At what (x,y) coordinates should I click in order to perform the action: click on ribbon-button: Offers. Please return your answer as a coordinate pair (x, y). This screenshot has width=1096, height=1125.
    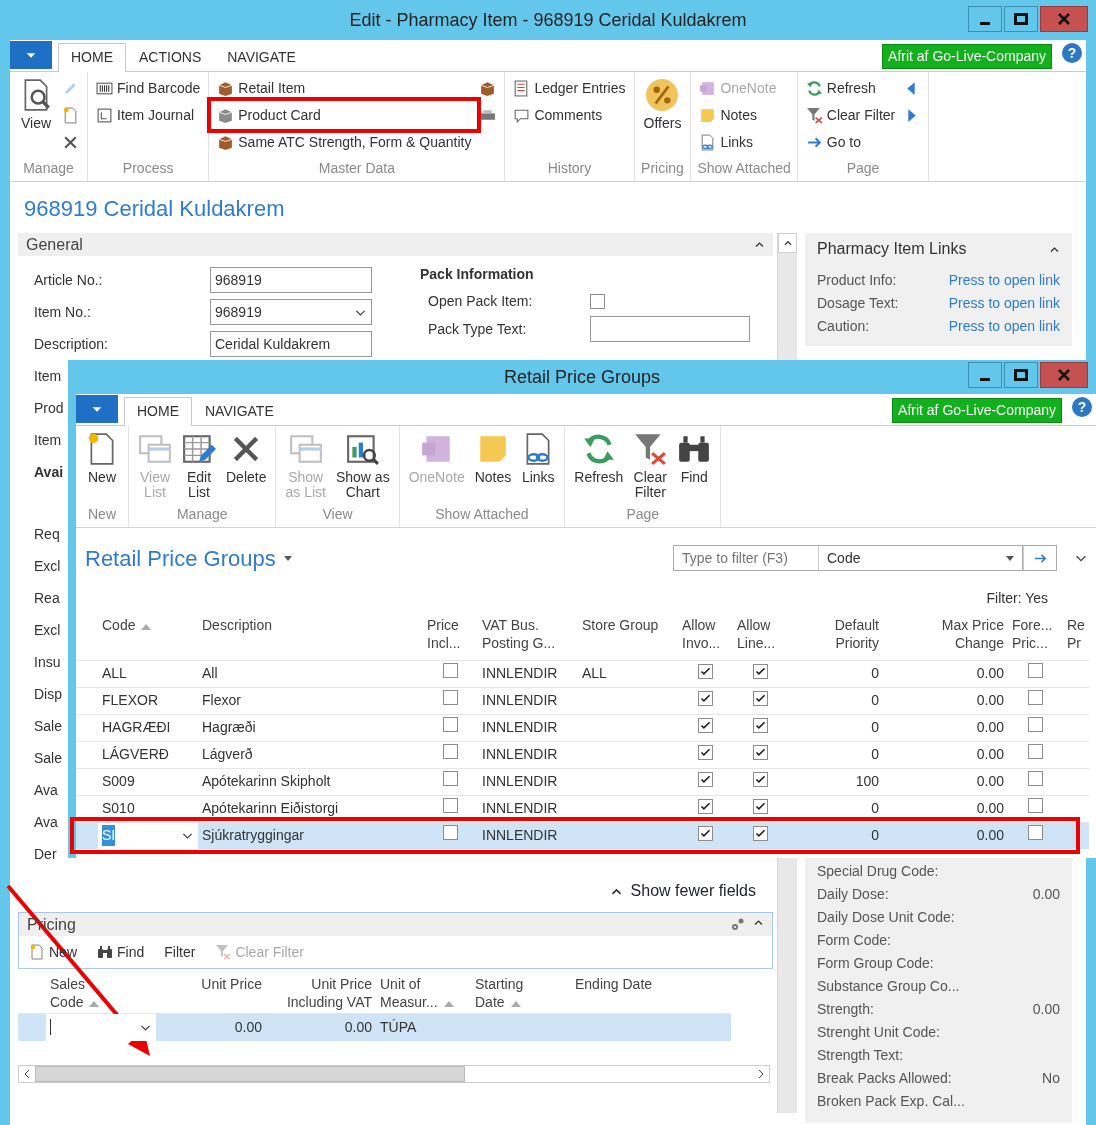
    Looking at the image, I should click on (662, 104).